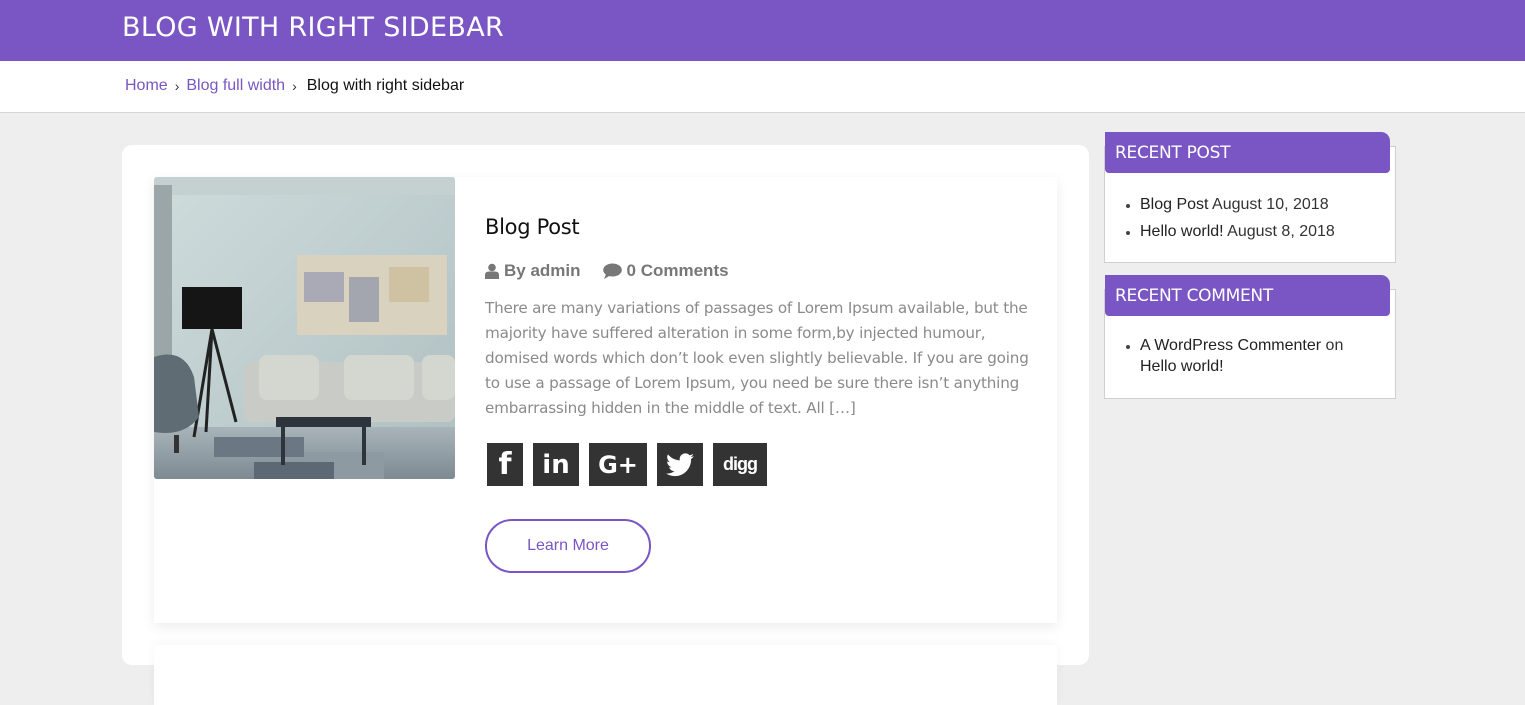 The width and height of the screenshot is (1525, 705). I want to click on living-room-image, so click(304, 328).